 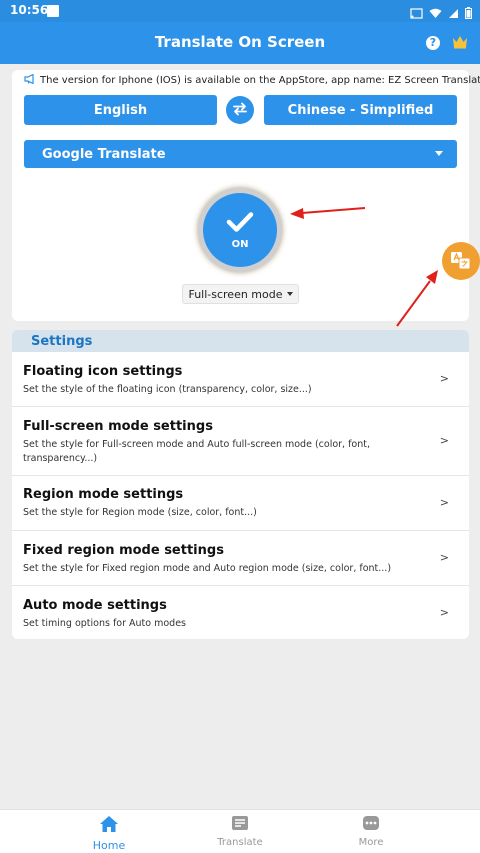 I want to click on status-icons, so click(x=441, y=13).